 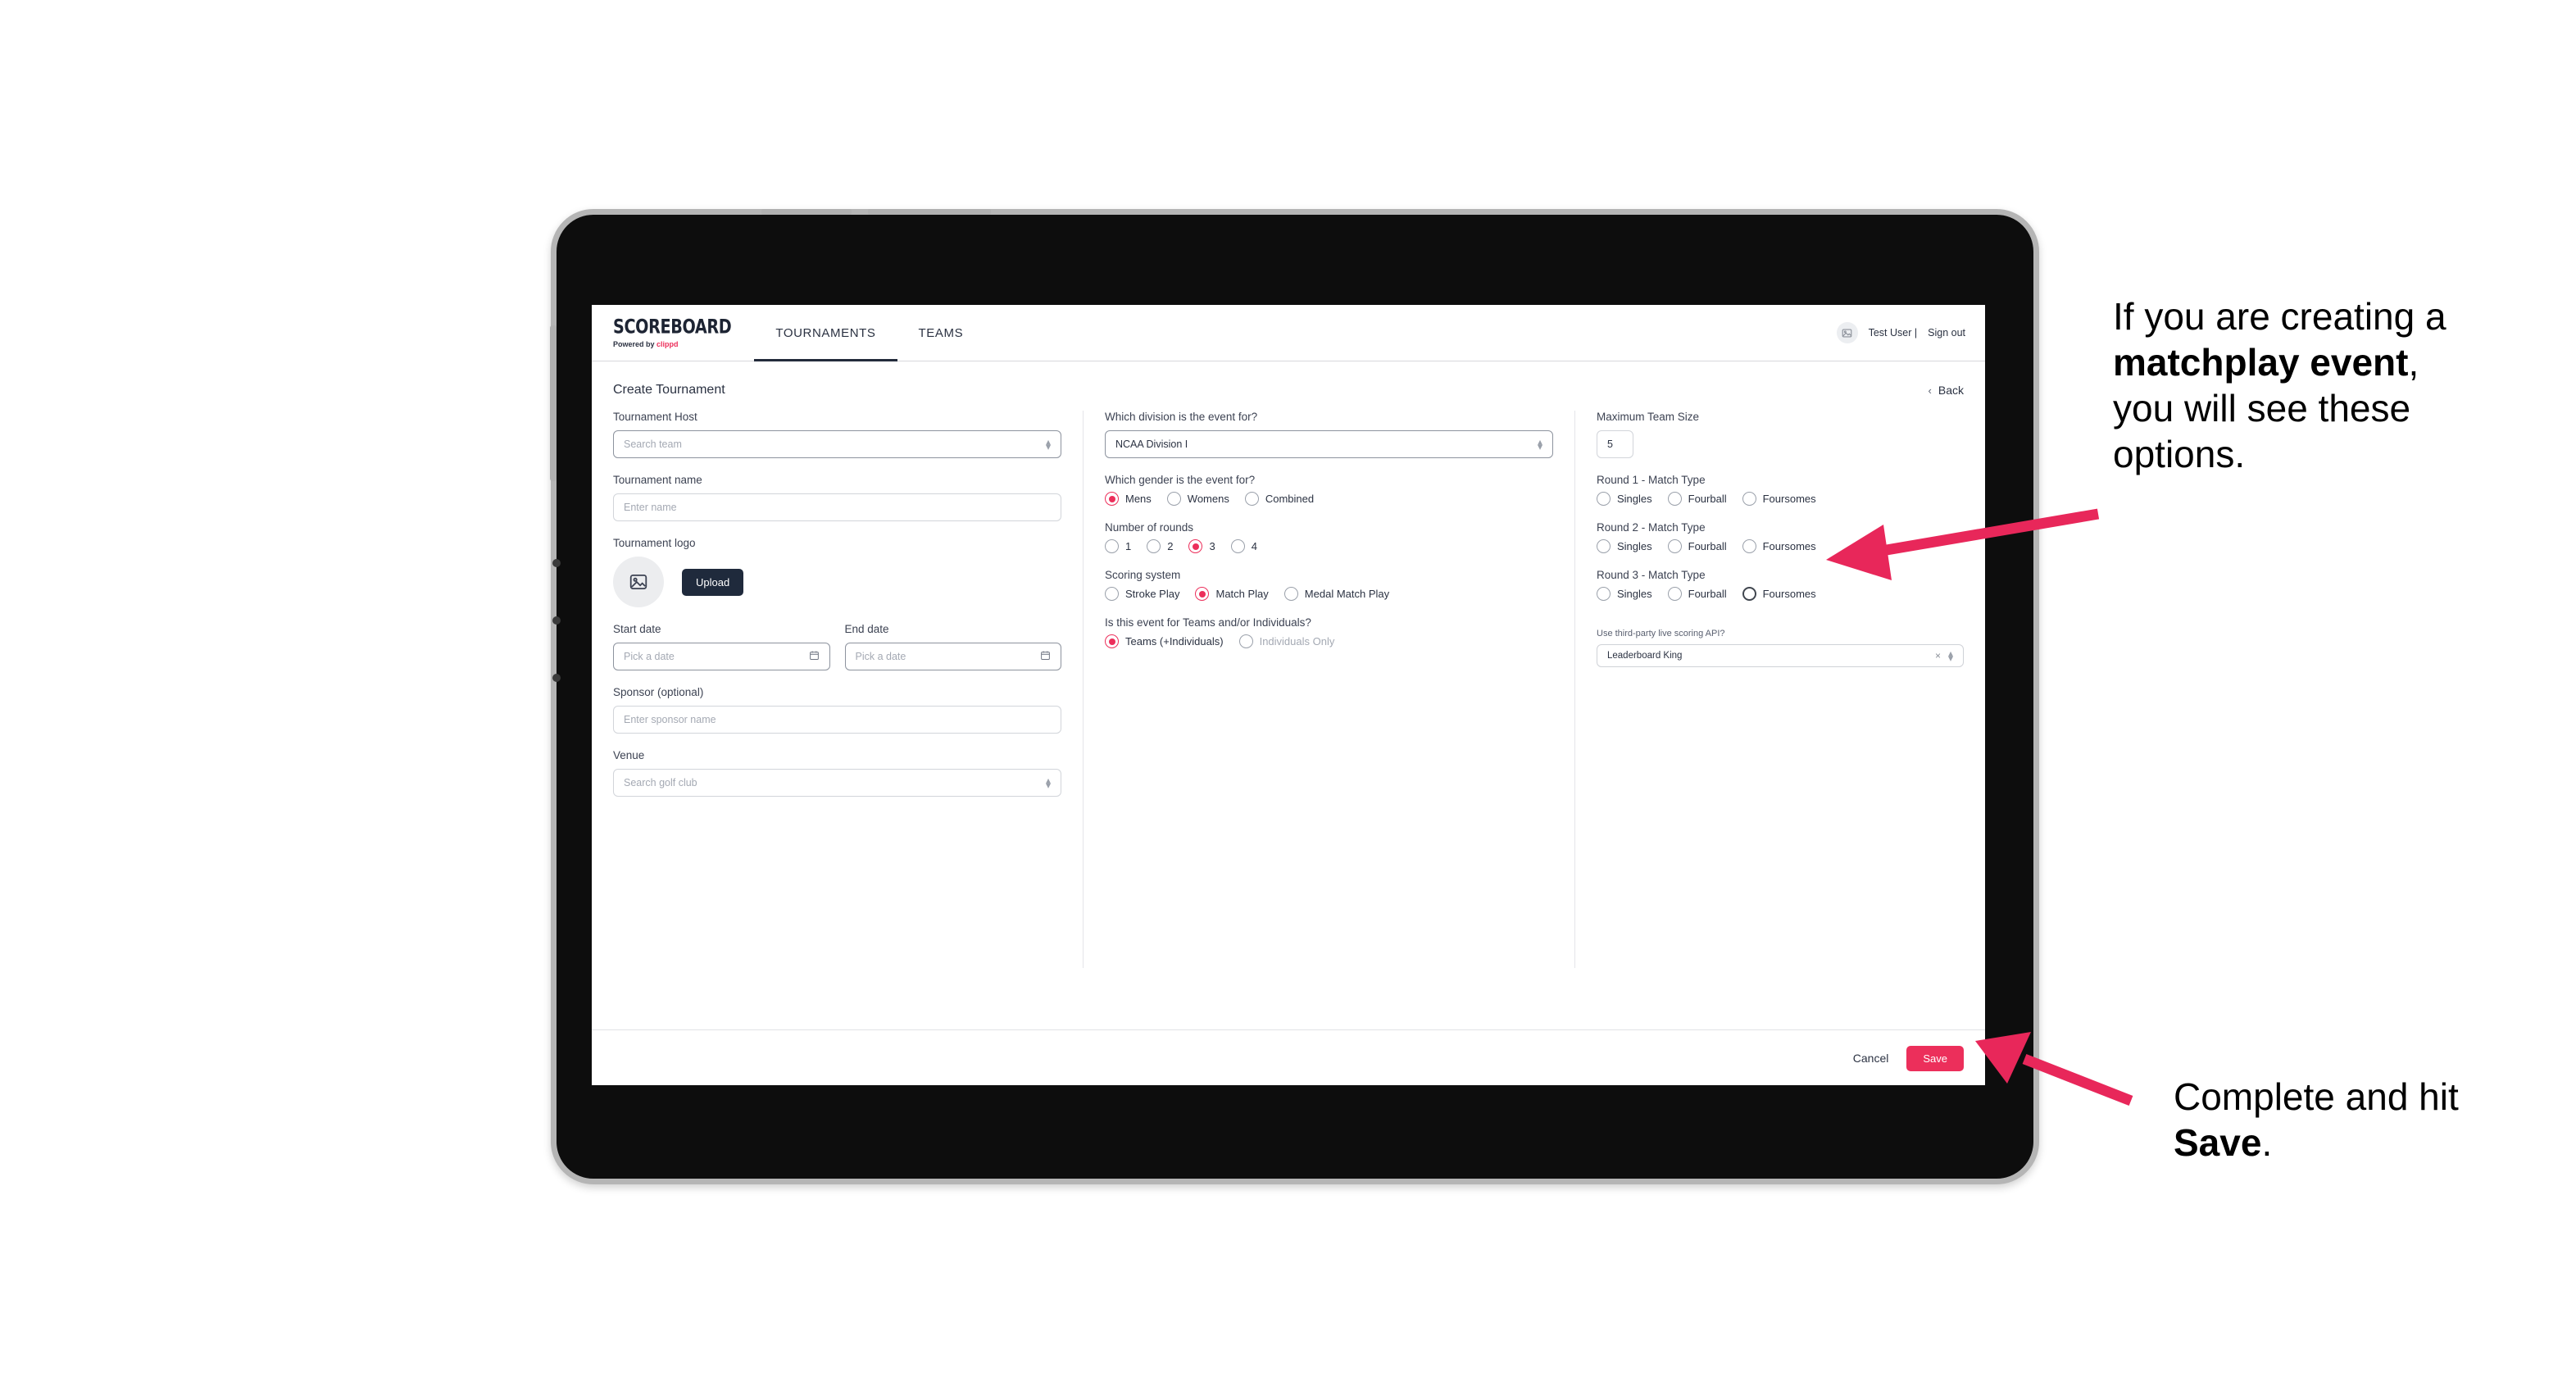 I want to click on radio-rounds-1: 1, so click(x=1118, y=546).